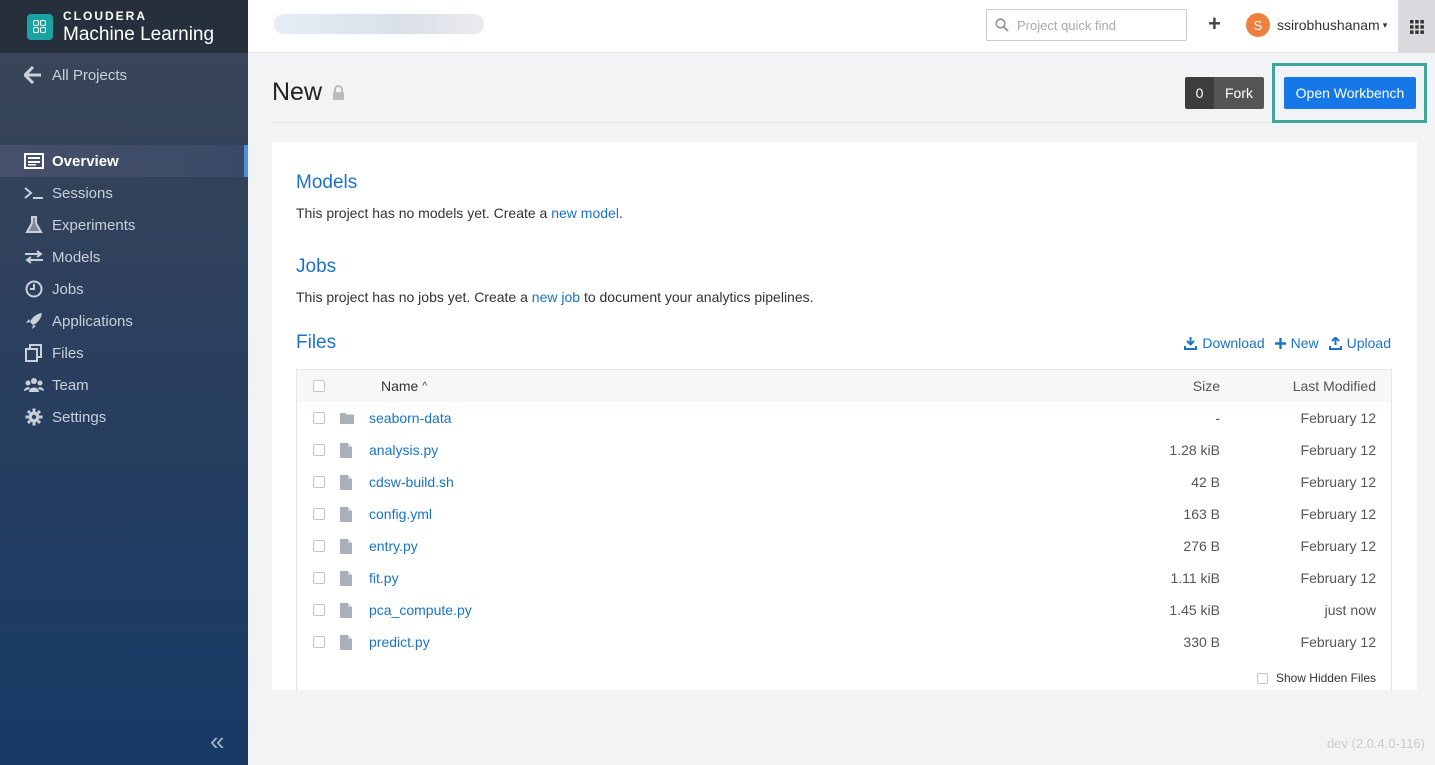 Image resolution: width=1435 pixels, height=765 pixels. I want to click on table-row: analysis.py 1.28 kiB February 12, so click(844, 450).